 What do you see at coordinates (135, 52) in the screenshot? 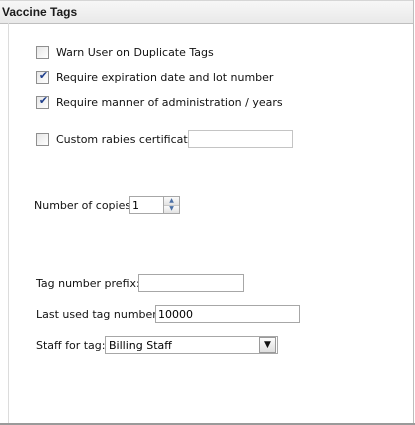
I see `warn-duplicate-label: Warn User on Duplicate Tags` at bounding box center [135, 52].